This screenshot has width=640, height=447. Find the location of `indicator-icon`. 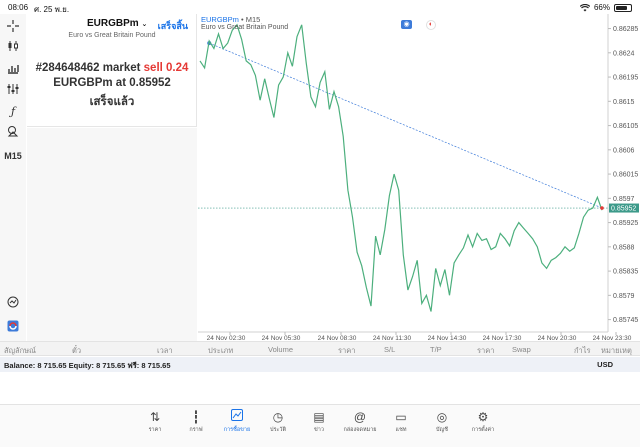

indicator-icon is located at coordinates (13, 89).